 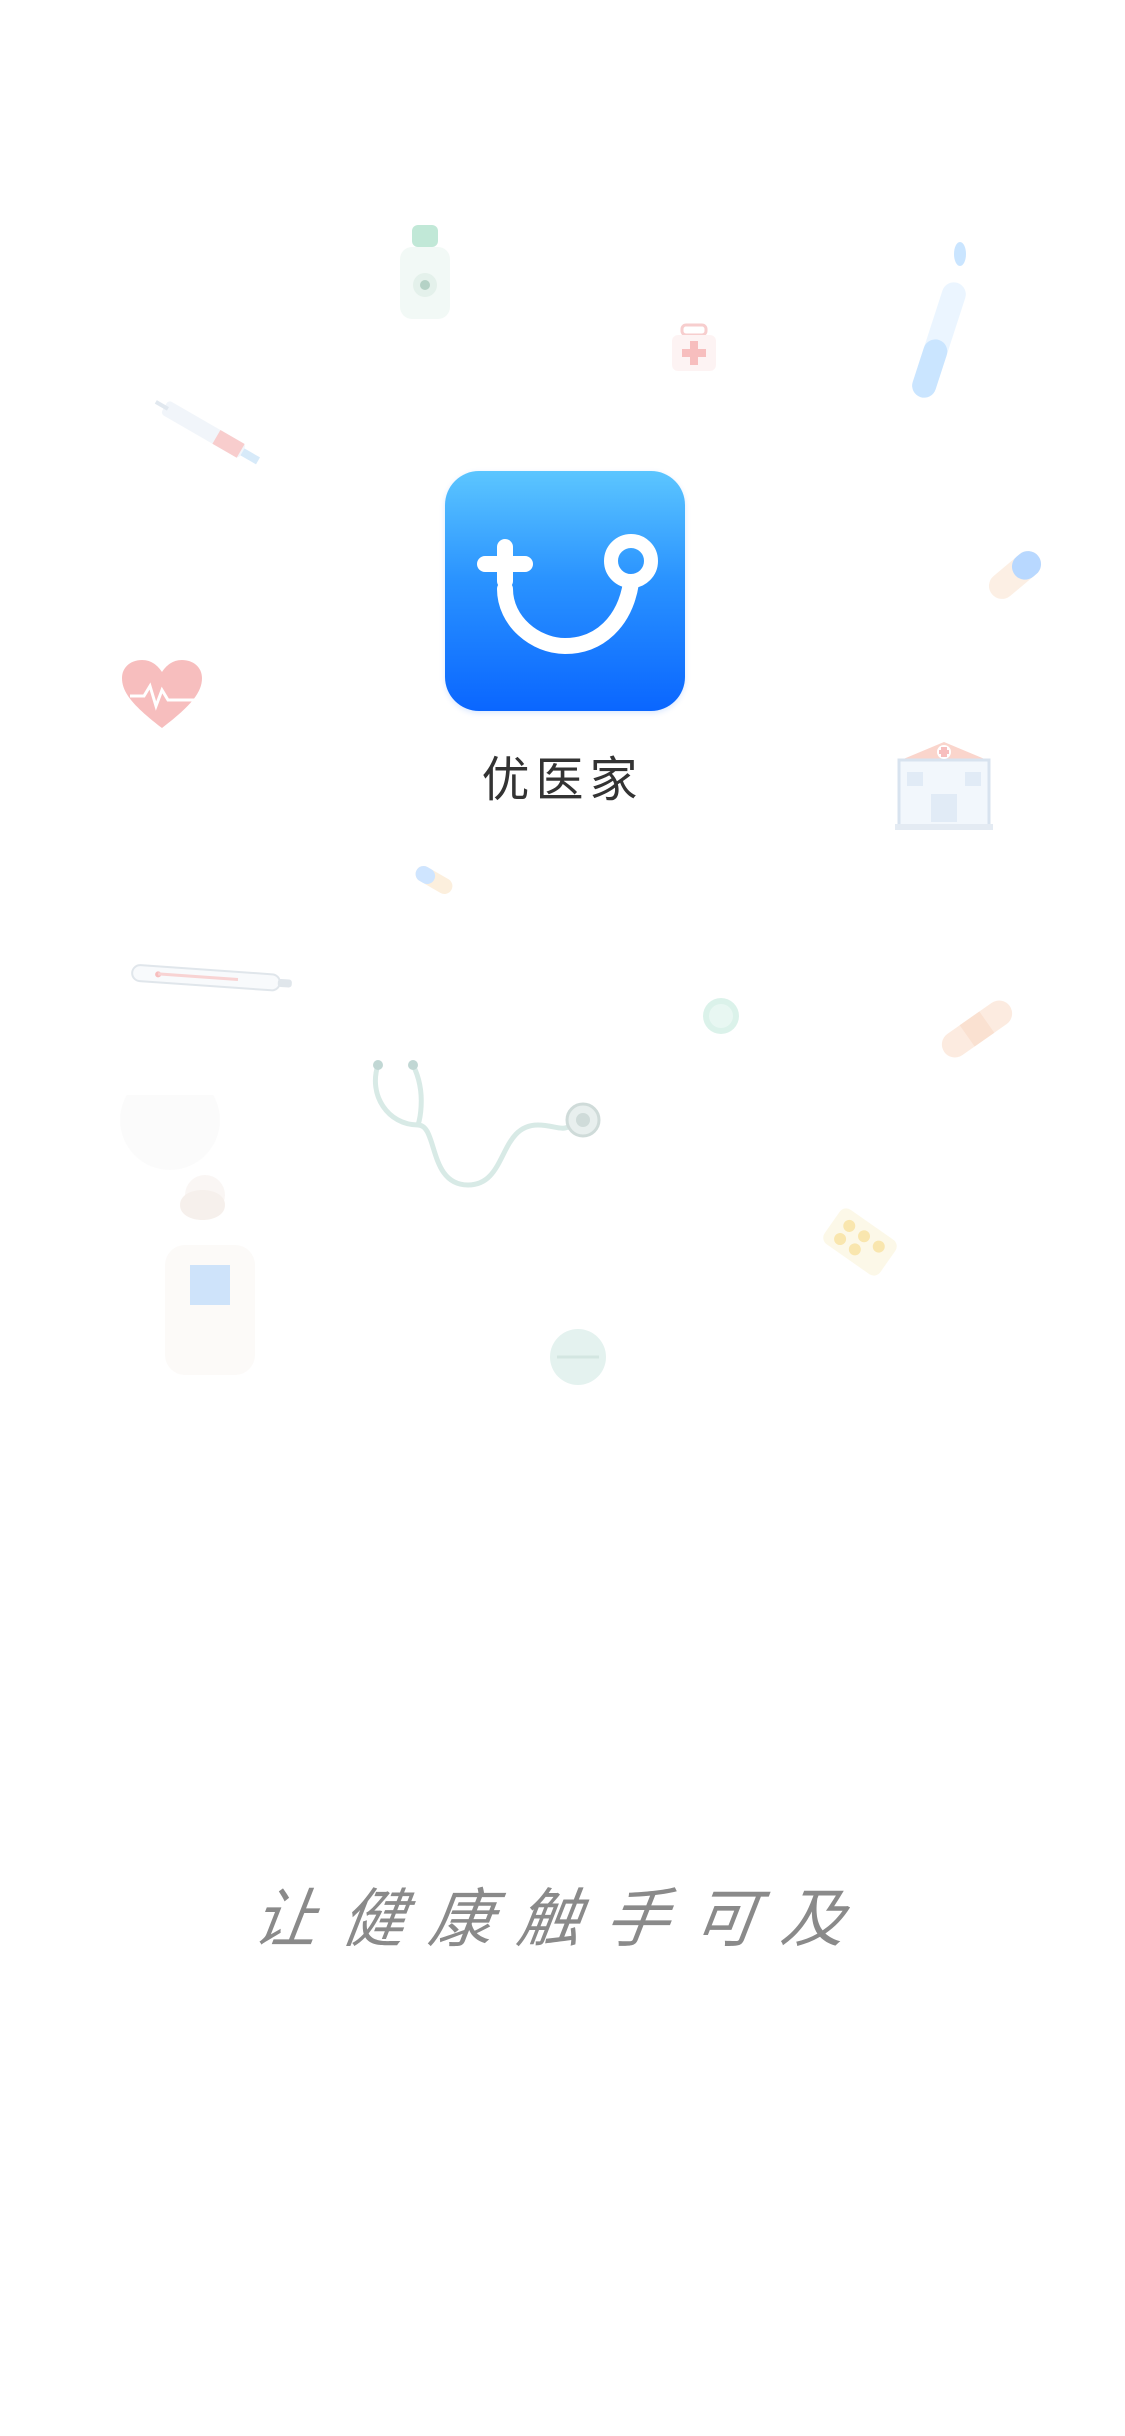 I want to click on green-tablet-icon, so click(x=721, y=1016).